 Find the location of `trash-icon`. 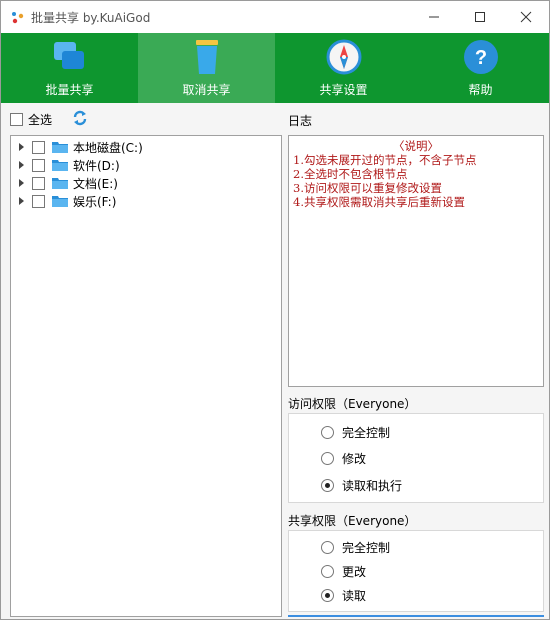

trash-icon is located at coordinates (206, 57).